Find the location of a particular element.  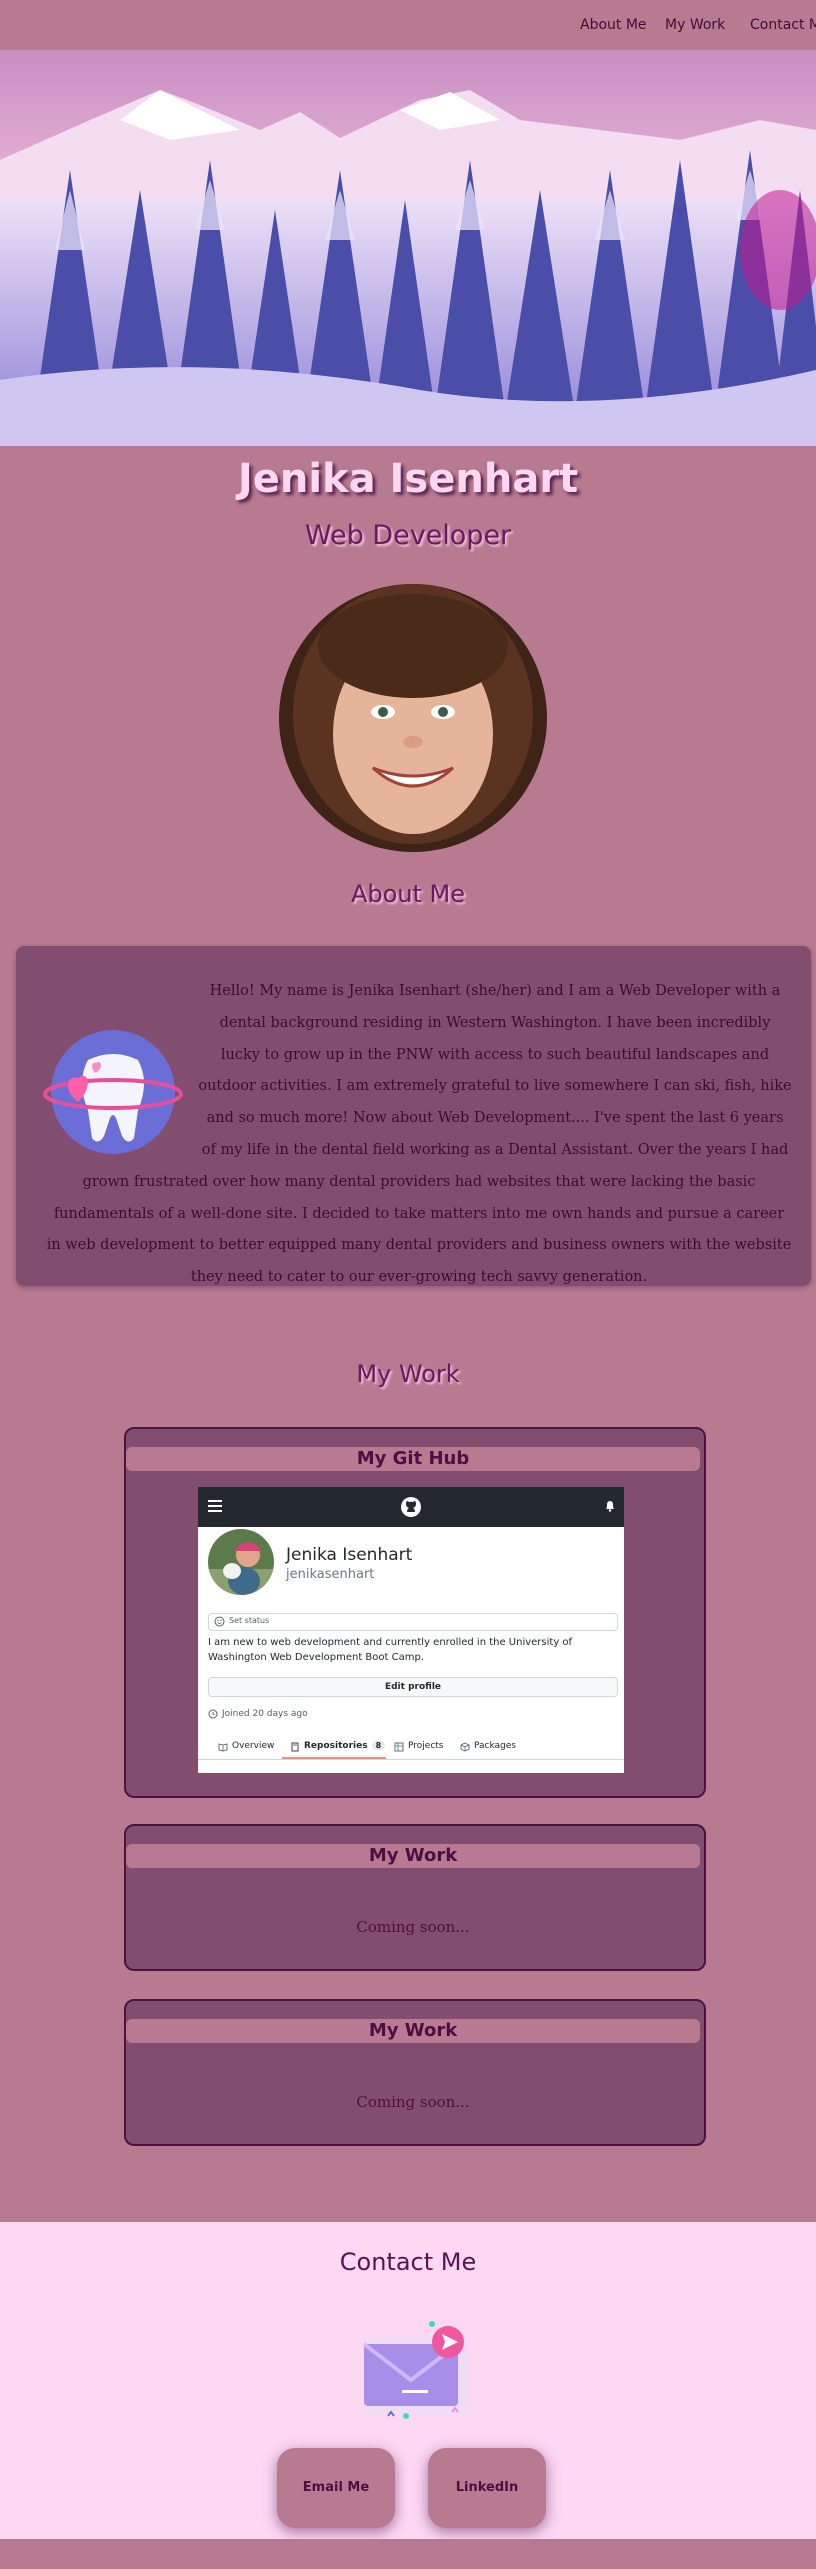

set-status-button: Set status is located at coordinates (413, 1622).